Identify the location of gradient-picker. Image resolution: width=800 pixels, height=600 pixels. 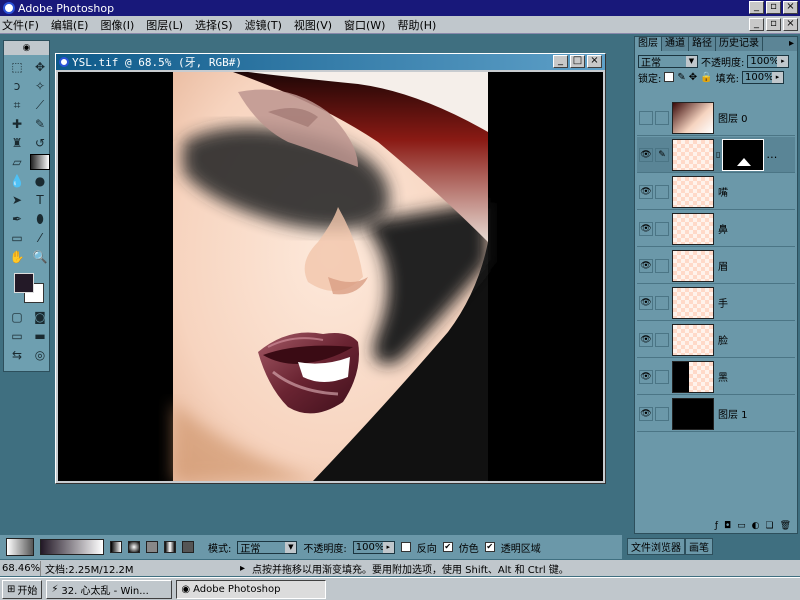
(72, 547).